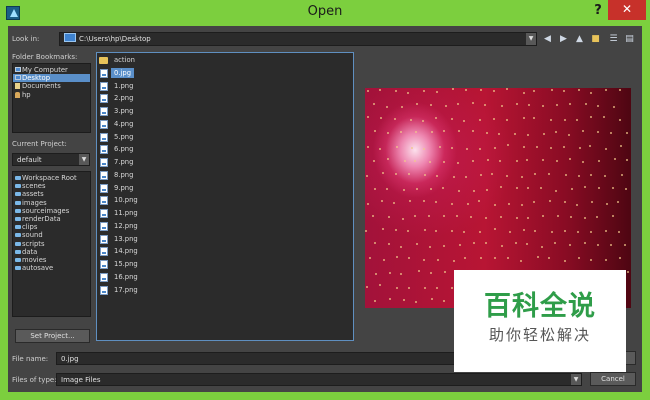 The height and width of the screenshot is (400, 650). I want to click on image-file-icon, so click(104, 175).